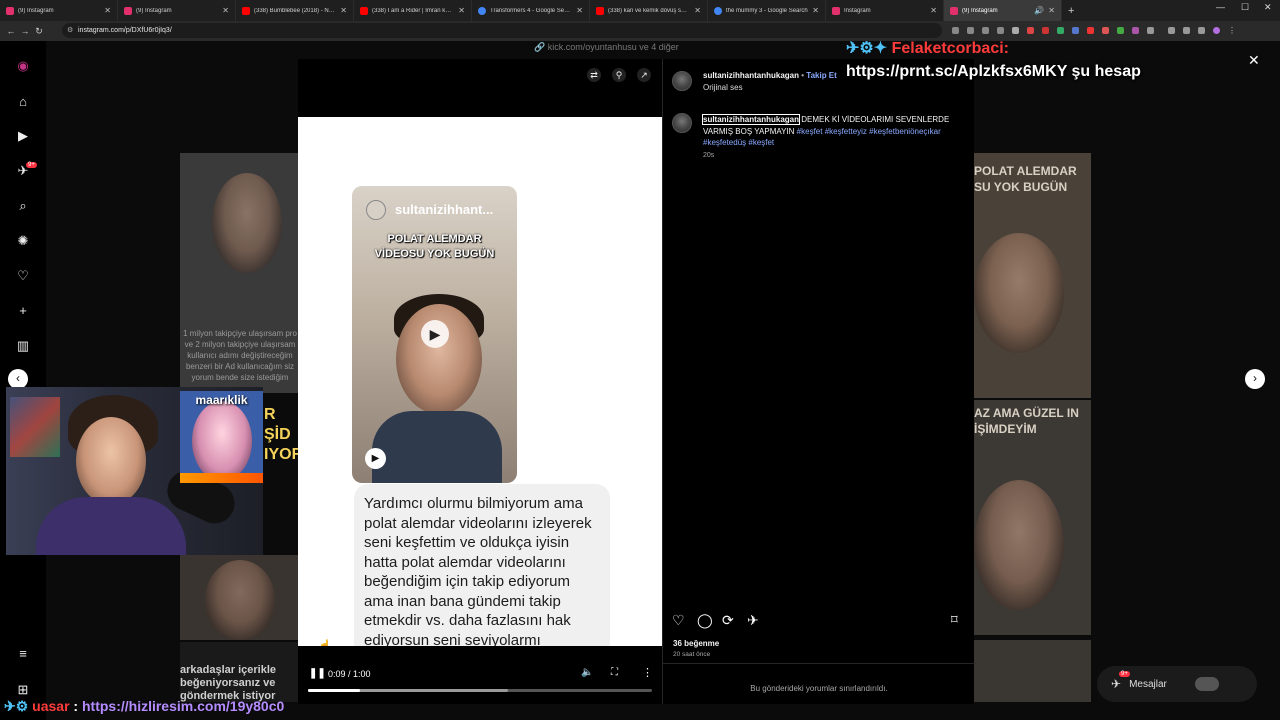 The image size is (1280, 720). Describe the element at coordinates (23, 241) in the screenshot. I see `explore-icon: ✺` at that location.